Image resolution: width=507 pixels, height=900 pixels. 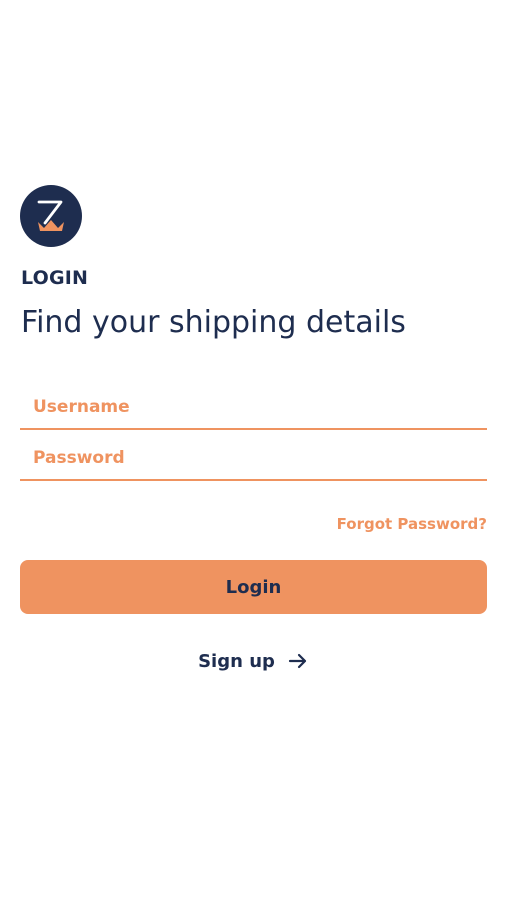 What do you see at coordinates (236, 661) in the screenshot?
I see `signup-label: Sign up` at bounding box center [236, 661].